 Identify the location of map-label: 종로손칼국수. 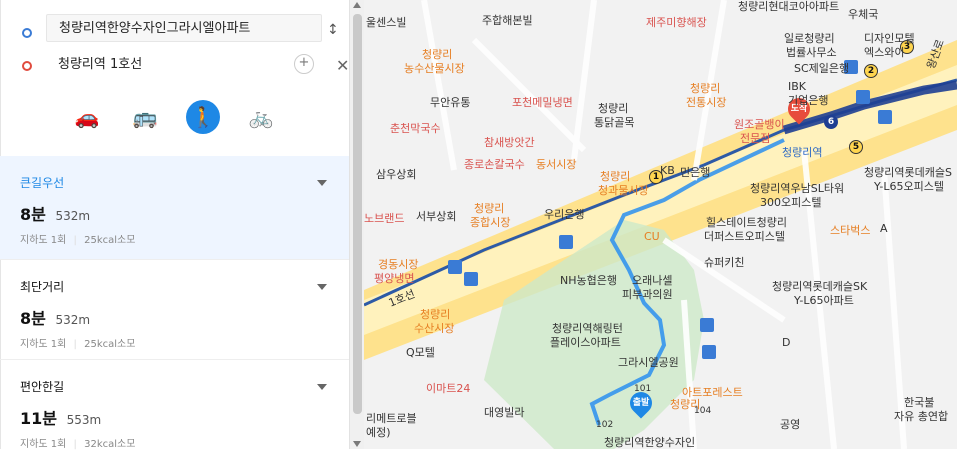
(494, 164).